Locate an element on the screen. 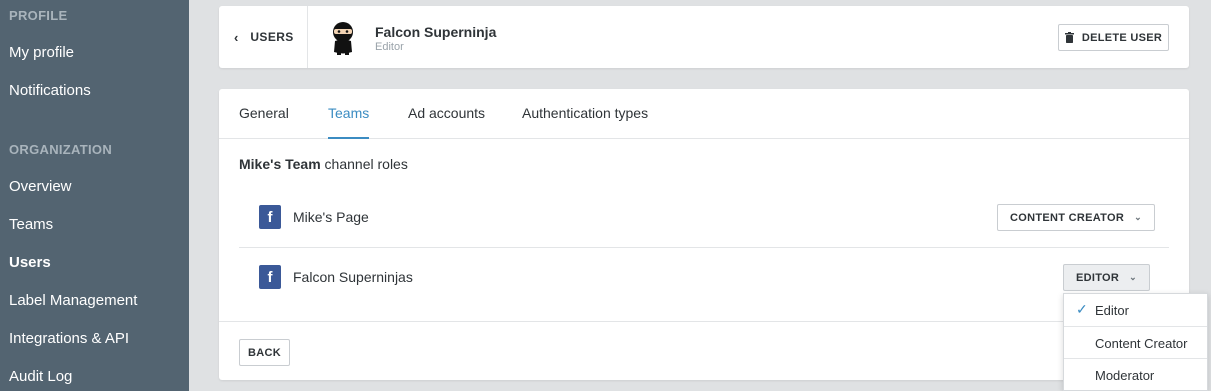 This screenshot has height=391, width=1211. tab-teams: Teams is located at coordinates (349, 114).